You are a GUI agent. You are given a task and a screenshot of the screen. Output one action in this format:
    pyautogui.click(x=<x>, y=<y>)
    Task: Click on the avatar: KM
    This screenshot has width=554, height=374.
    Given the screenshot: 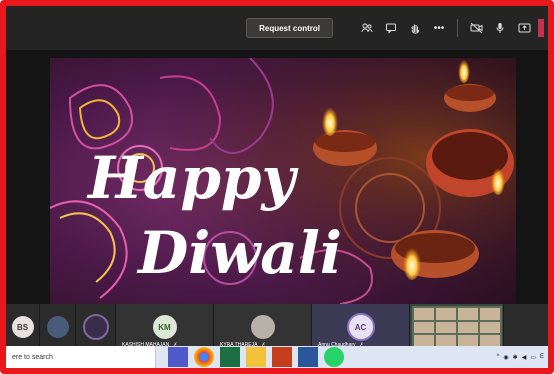 What is the action you would take?
    pyautogui.click(x=164, y=327)
    